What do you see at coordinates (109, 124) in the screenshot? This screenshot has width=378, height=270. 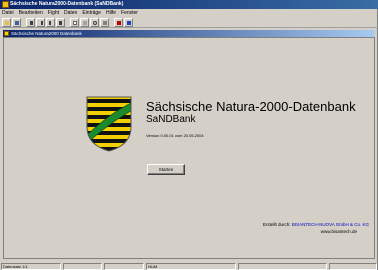 I see `saxony-coat-of-arms-icon` at bounding box center [109, 124].